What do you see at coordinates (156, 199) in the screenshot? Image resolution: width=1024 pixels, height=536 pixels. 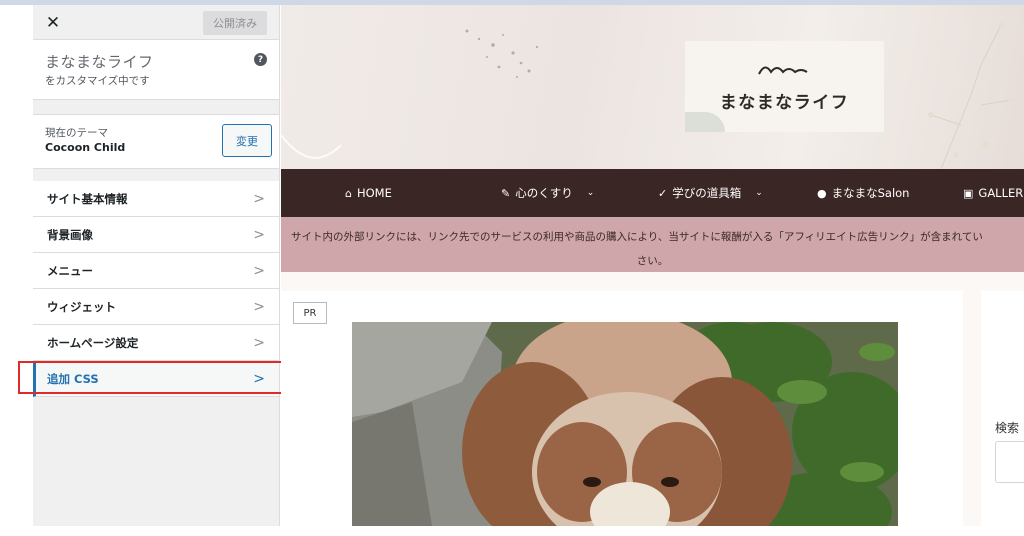 I see `section-site-identity: サイト基本情報 >` at bounding box center [156, 199].